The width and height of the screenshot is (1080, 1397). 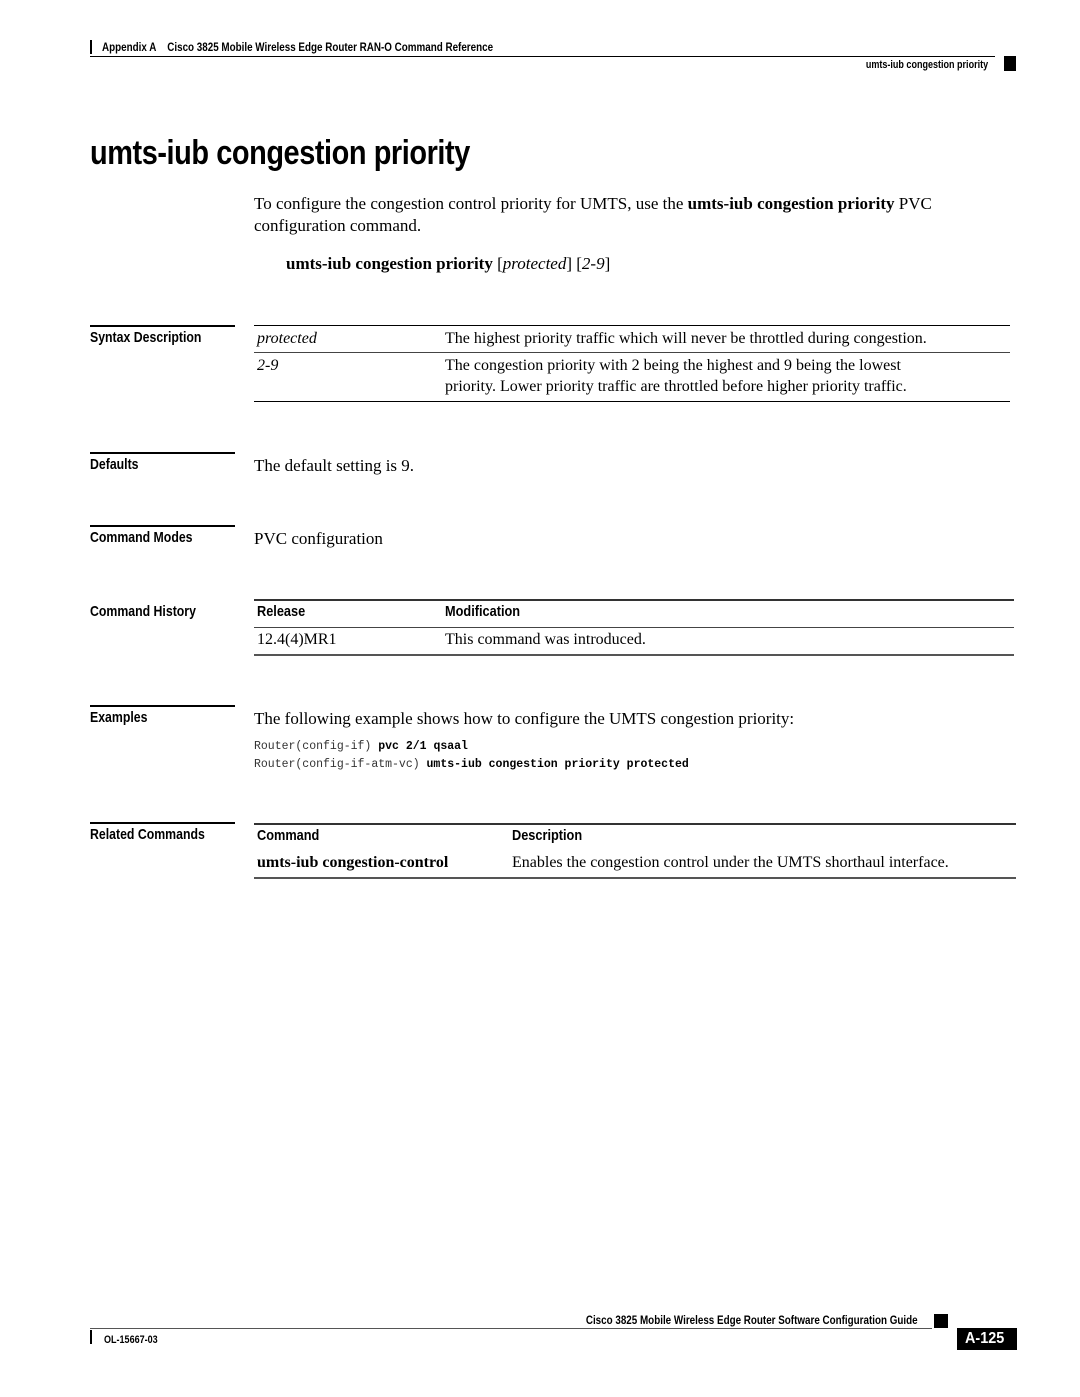 What do you see at coordinates (129, 47) in the screenshot?
I see `header-appendix: Appendix A` at bounding box center [129, 47].